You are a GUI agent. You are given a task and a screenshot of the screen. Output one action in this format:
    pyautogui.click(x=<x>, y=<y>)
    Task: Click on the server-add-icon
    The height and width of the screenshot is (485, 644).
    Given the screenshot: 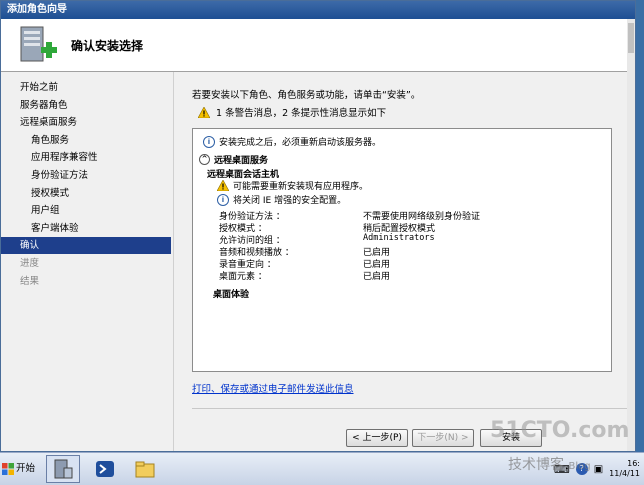 What is the action you would take?
    pyautogui.click(x=38, y=44)
    